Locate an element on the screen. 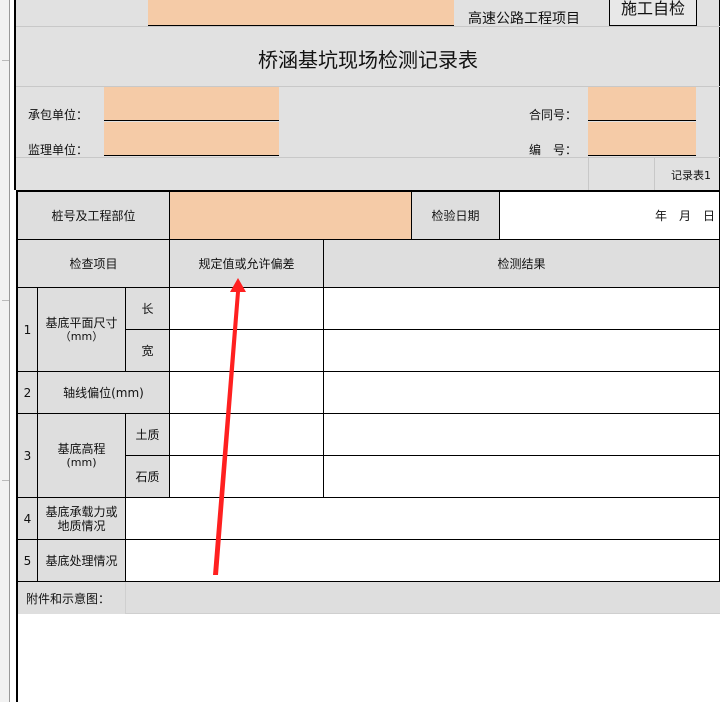  red-arrow-annotation is located at coordinates (229, 426).